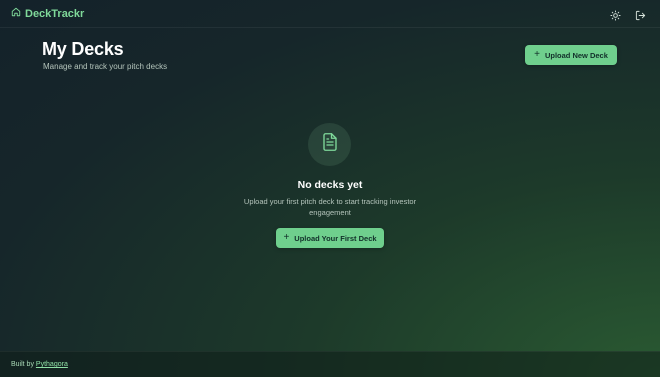 The image size is (660, 377). I want to click on empty-state-icon-circle, so click(329, 144).